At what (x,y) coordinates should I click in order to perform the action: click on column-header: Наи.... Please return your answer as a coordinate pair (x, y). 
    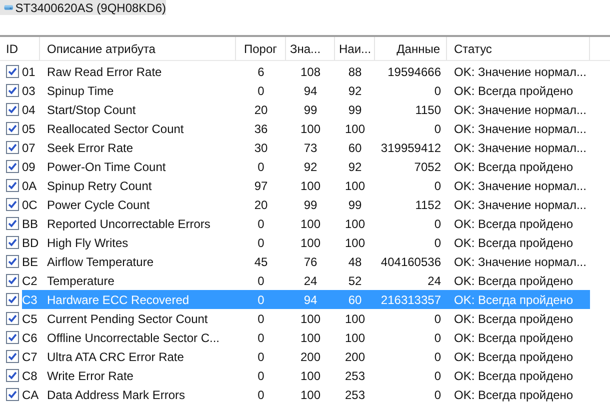
    Looking at the image, I should click on (355, 48).